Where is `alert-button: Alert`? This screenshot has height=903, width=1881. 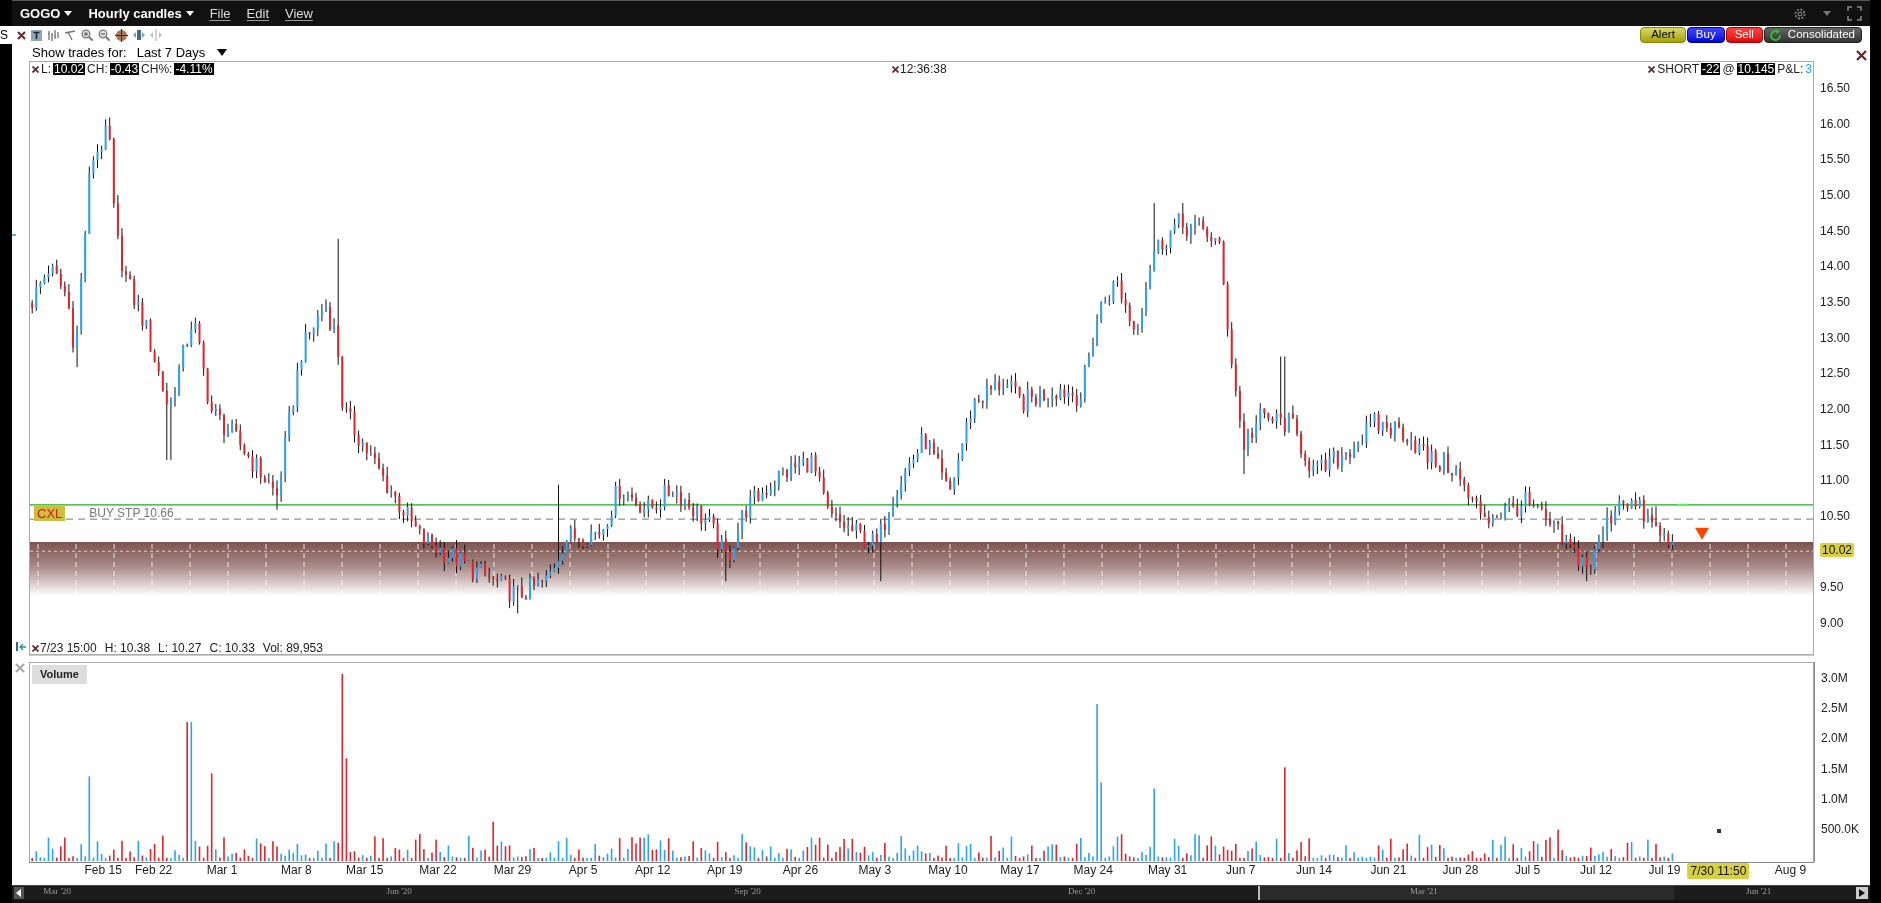
alert-button: Alert is located at coordinates (1663, 35).